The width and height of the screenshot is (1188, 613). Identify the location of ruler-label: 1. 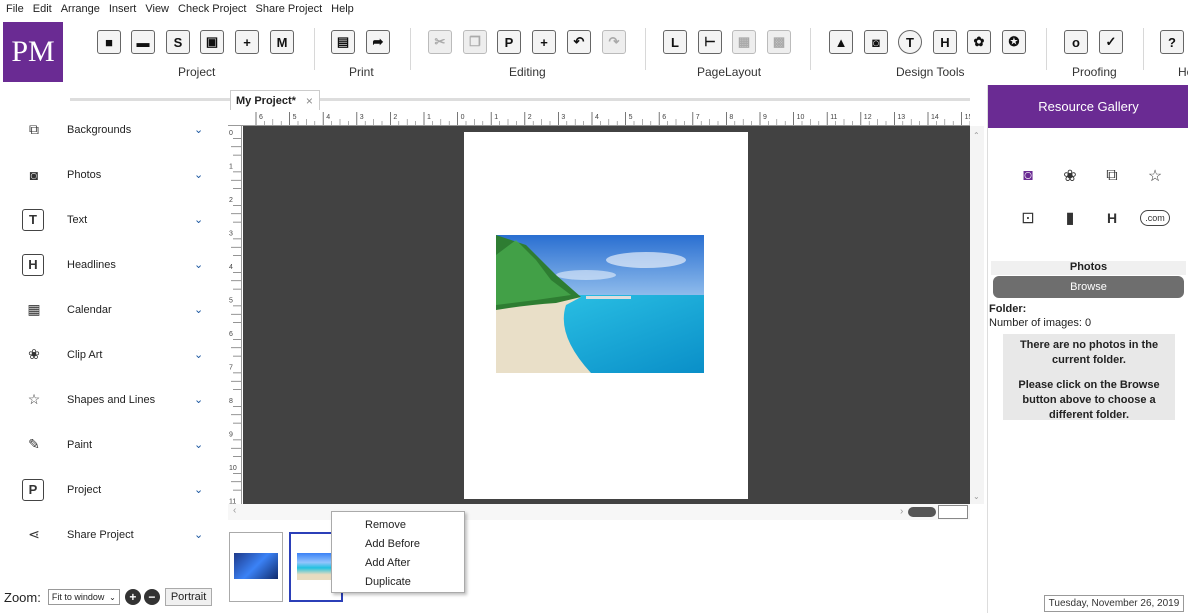
(429, 117).